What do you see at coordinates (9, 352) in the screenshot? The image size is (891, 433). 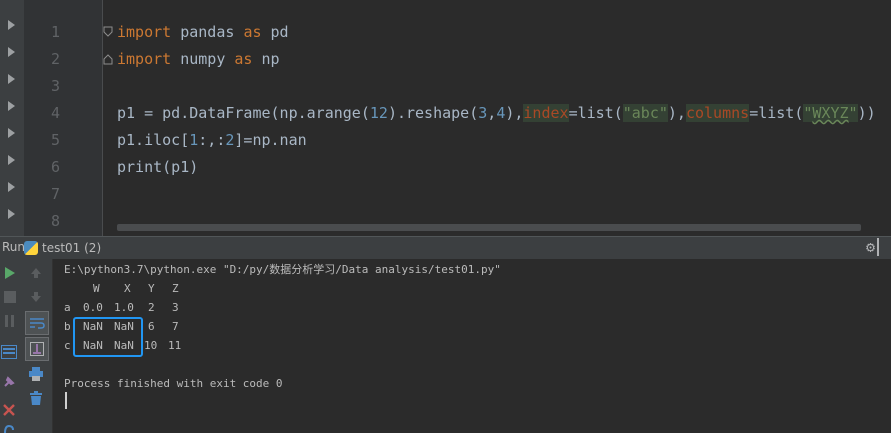 I see `restore-layout-icon` at bounding box center [9, 352].